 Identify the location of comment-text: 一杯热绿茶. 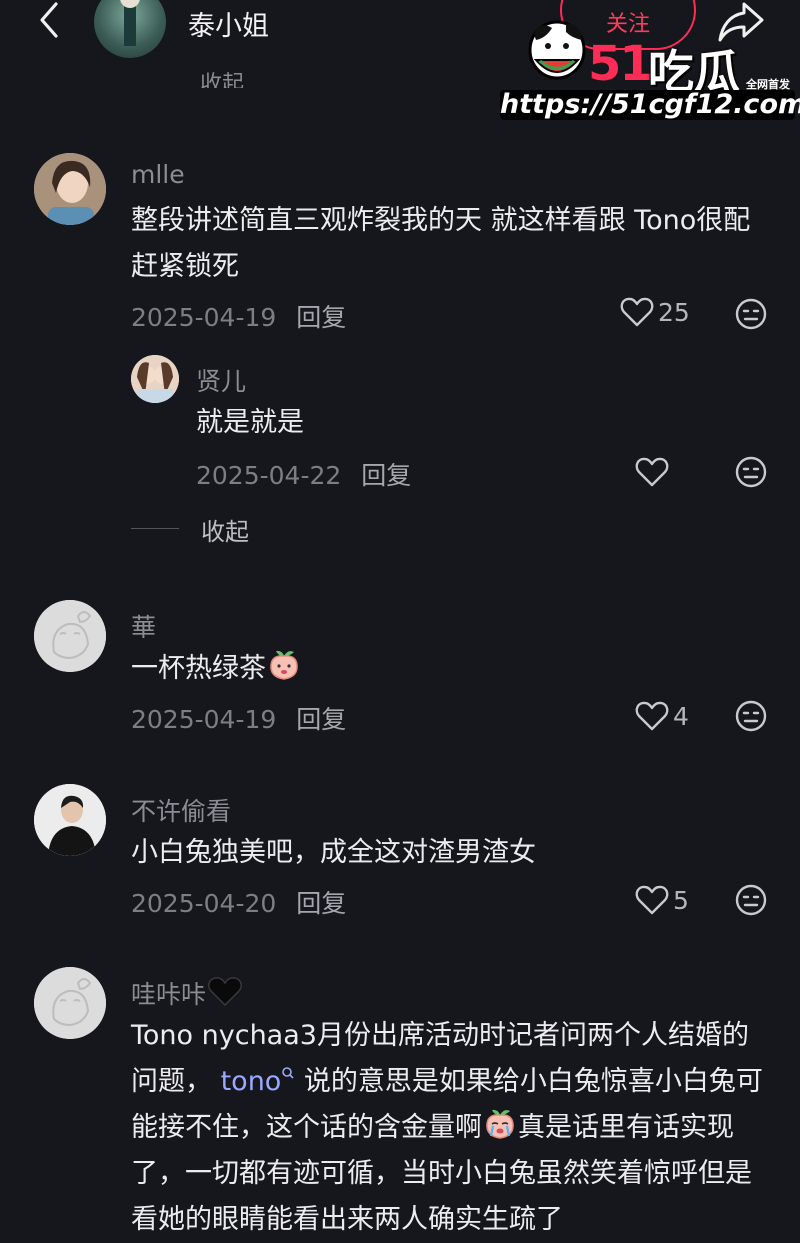
(451, 669).